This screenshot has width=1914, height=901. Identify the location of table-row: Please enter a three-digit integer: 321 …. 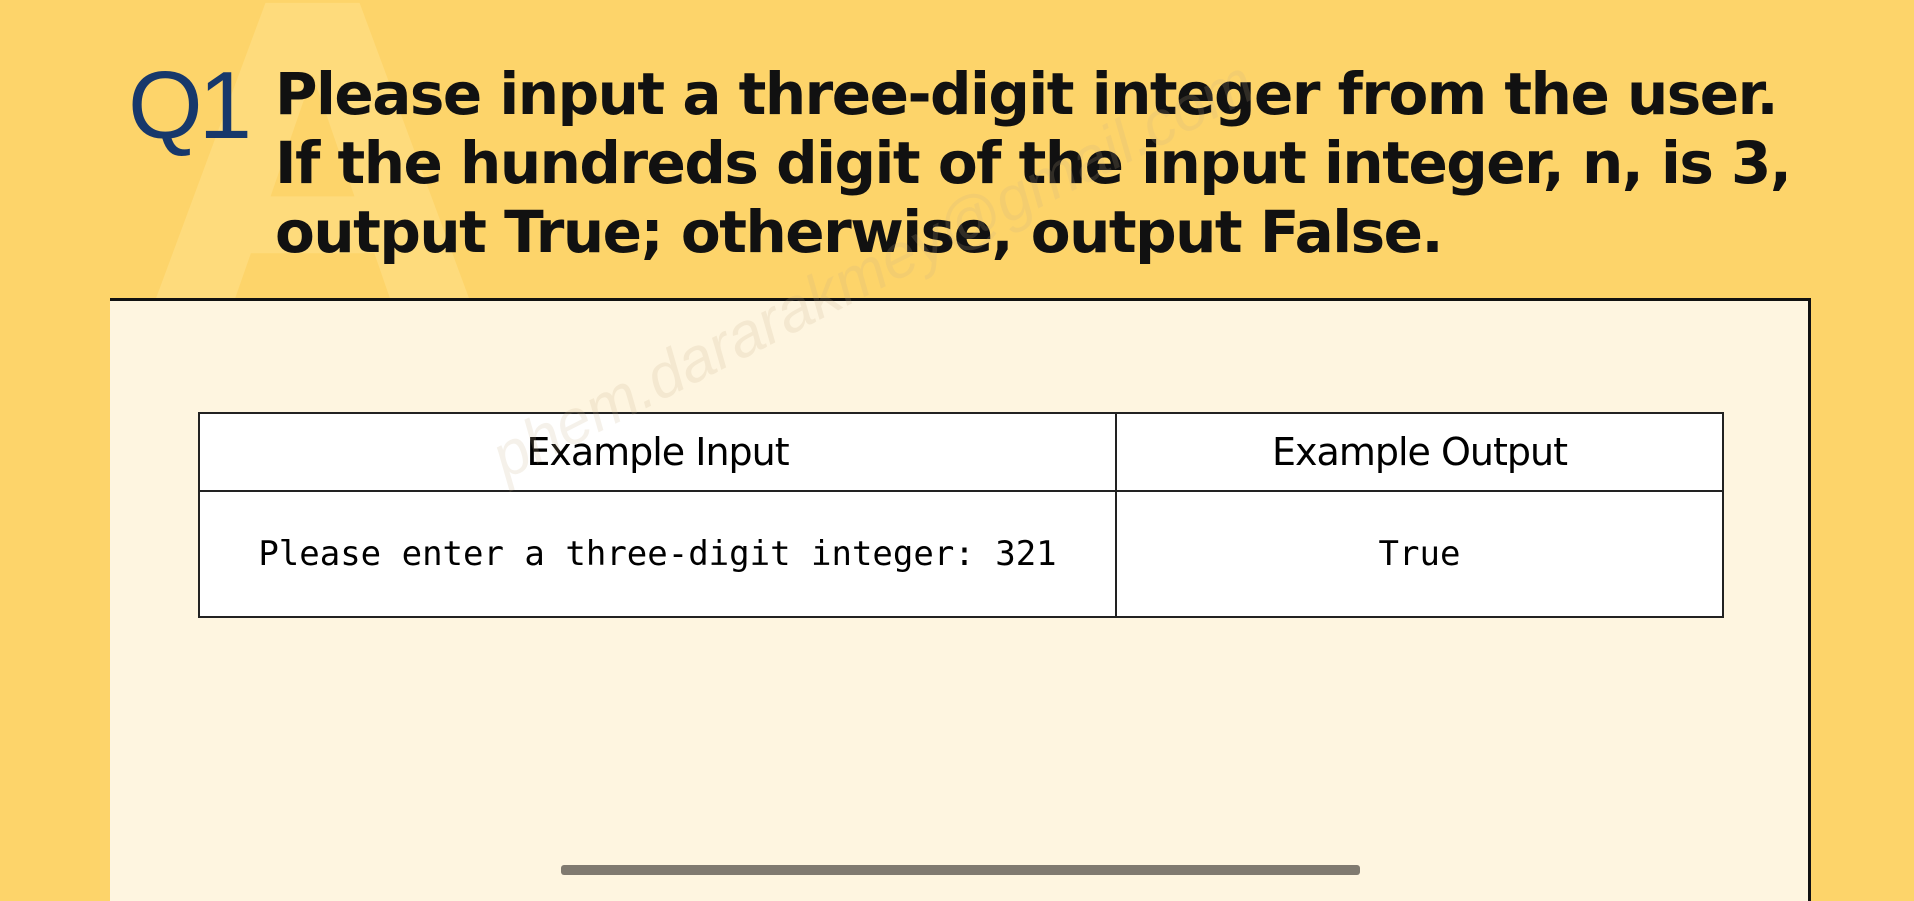
(961, 554).